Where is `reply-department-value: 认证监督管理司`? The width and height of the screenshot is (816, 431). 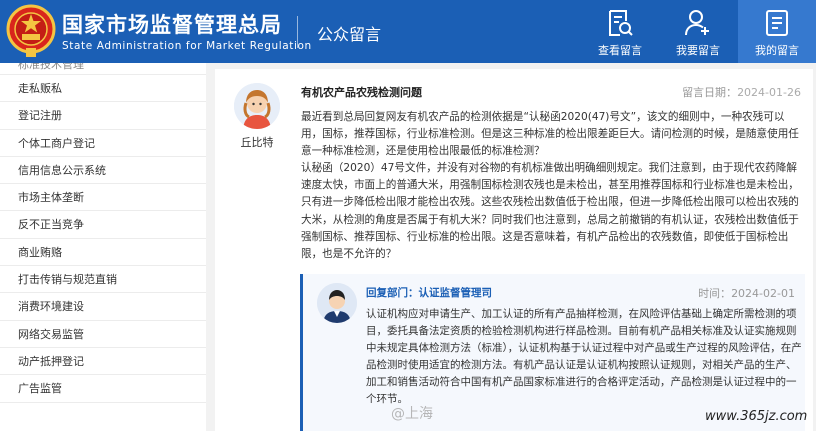
reply-department-value: 认证监督管理司 is located at coordinates (455, 293).